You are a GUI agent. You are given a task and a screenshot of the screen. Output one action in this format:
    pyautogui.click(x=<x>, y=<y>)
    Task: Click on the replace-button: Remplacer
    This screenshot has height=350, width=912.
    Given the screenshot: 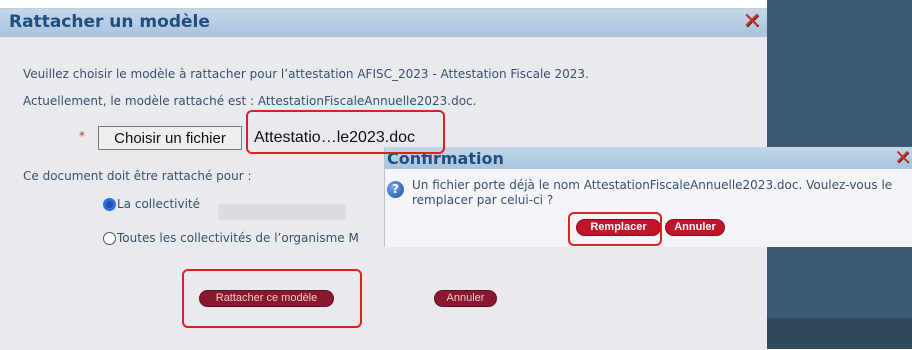 What is the action you would take?
    pyautogui.click(x=618, y=227)
    